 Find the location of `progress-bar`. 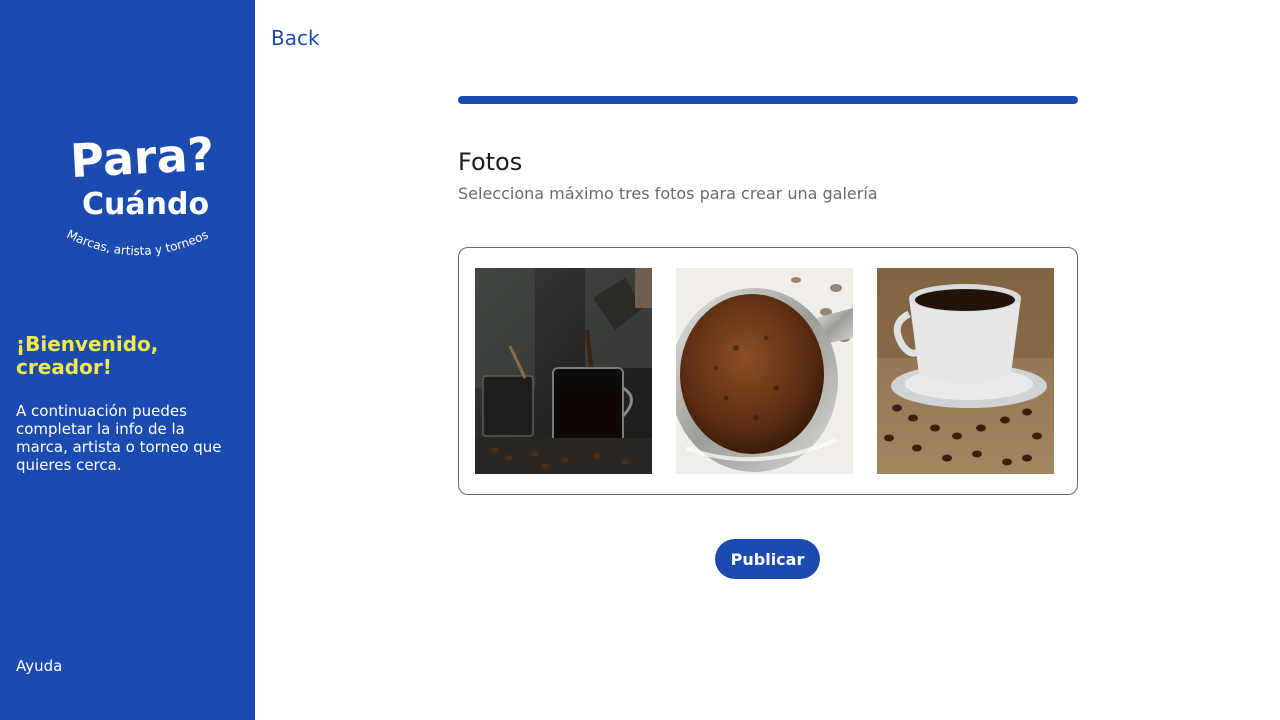

progress-bar is located at coordinates (768, 100).